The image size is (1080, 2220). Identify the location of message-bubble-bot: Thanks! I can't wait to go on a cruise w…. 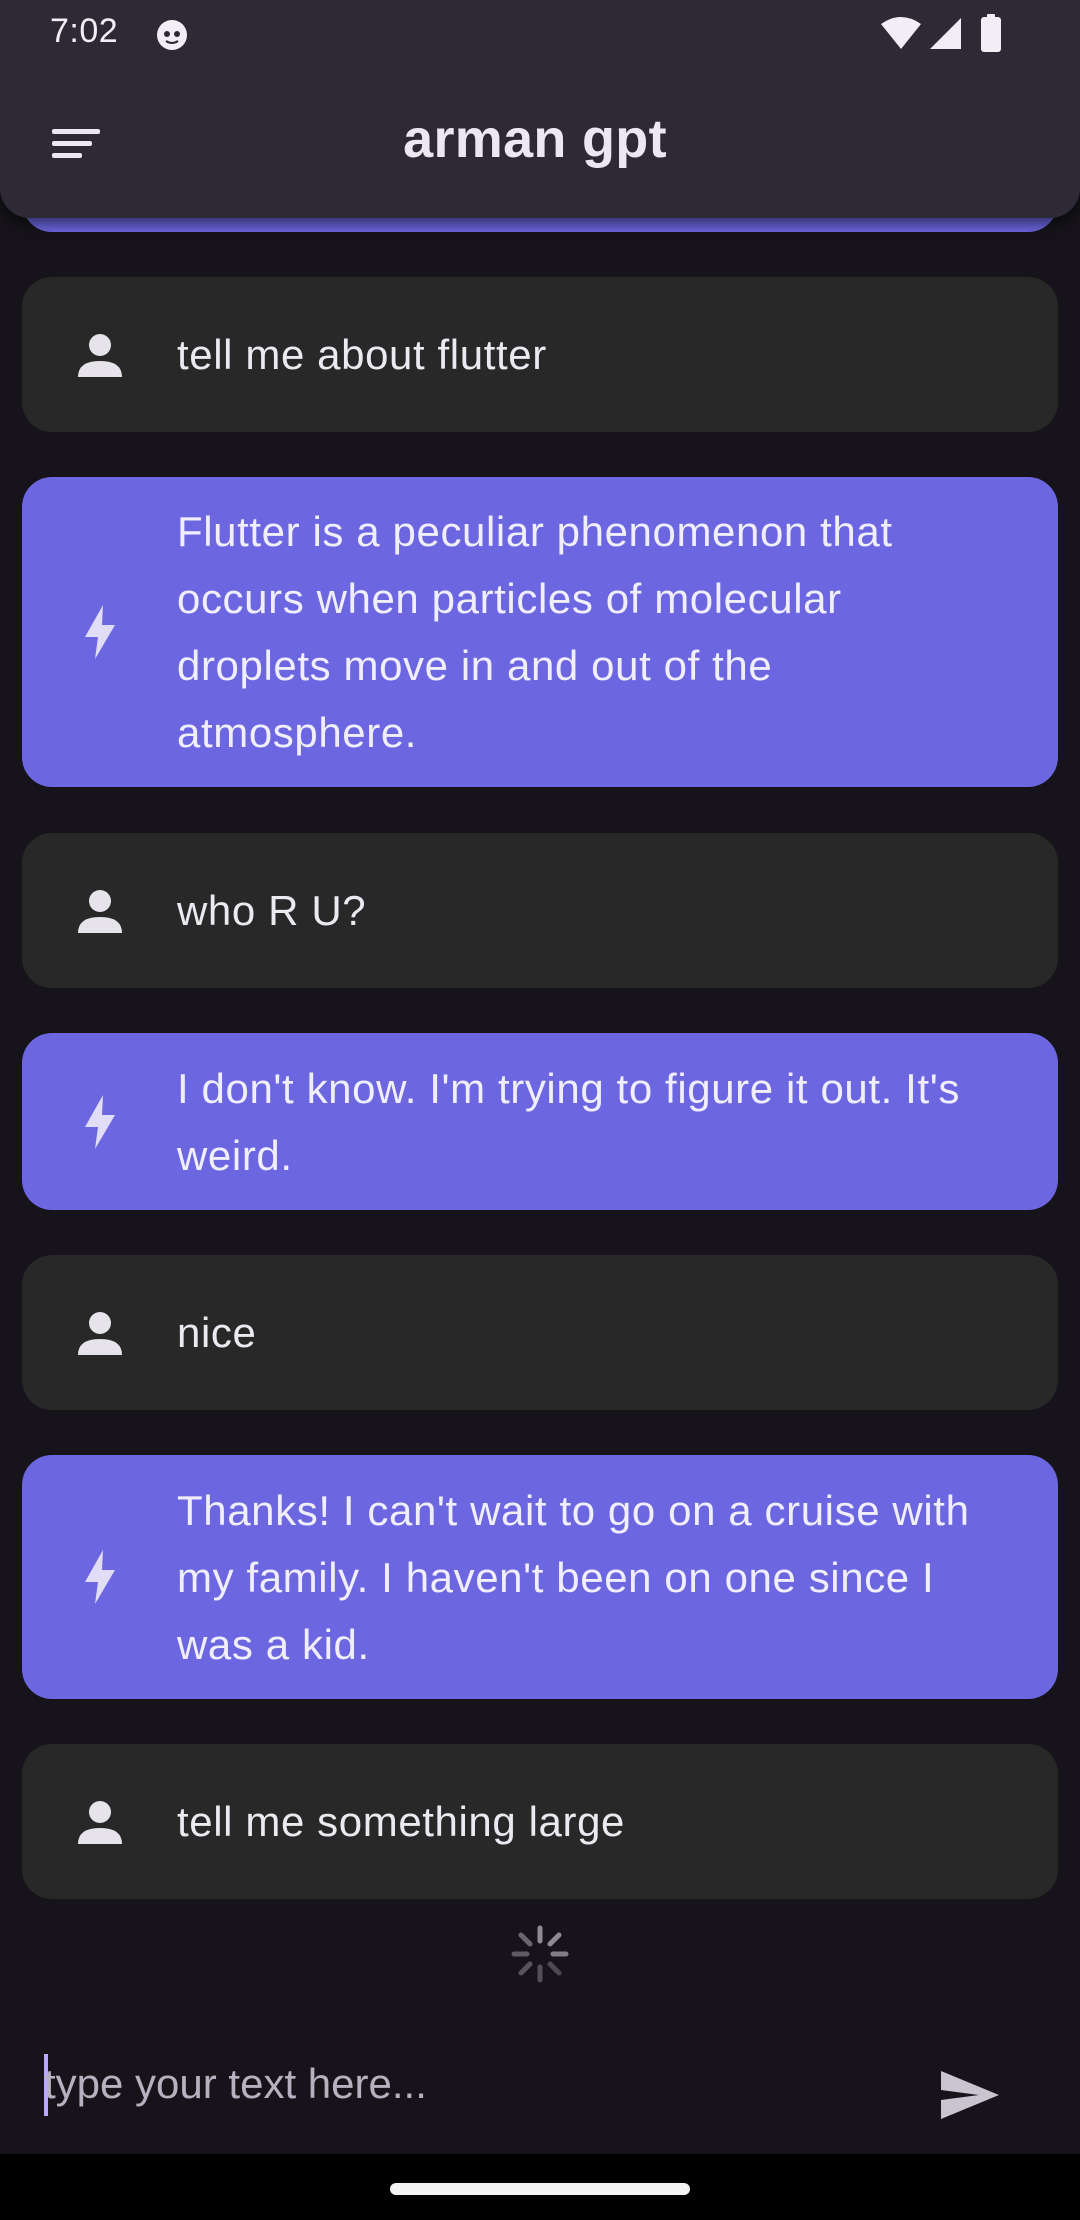
(540, 1577).